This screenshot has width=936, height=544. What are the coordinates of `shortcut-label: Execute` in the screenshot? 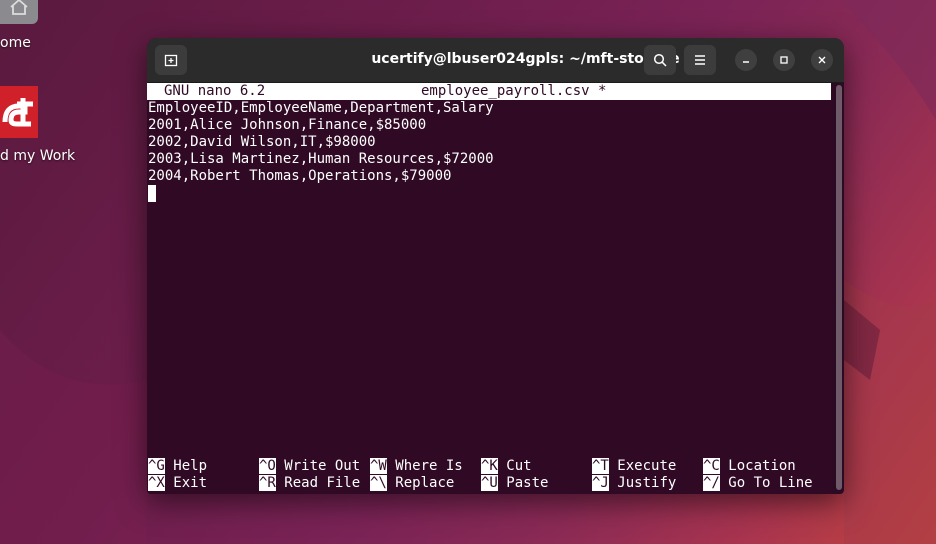 It's located at (647, 466).